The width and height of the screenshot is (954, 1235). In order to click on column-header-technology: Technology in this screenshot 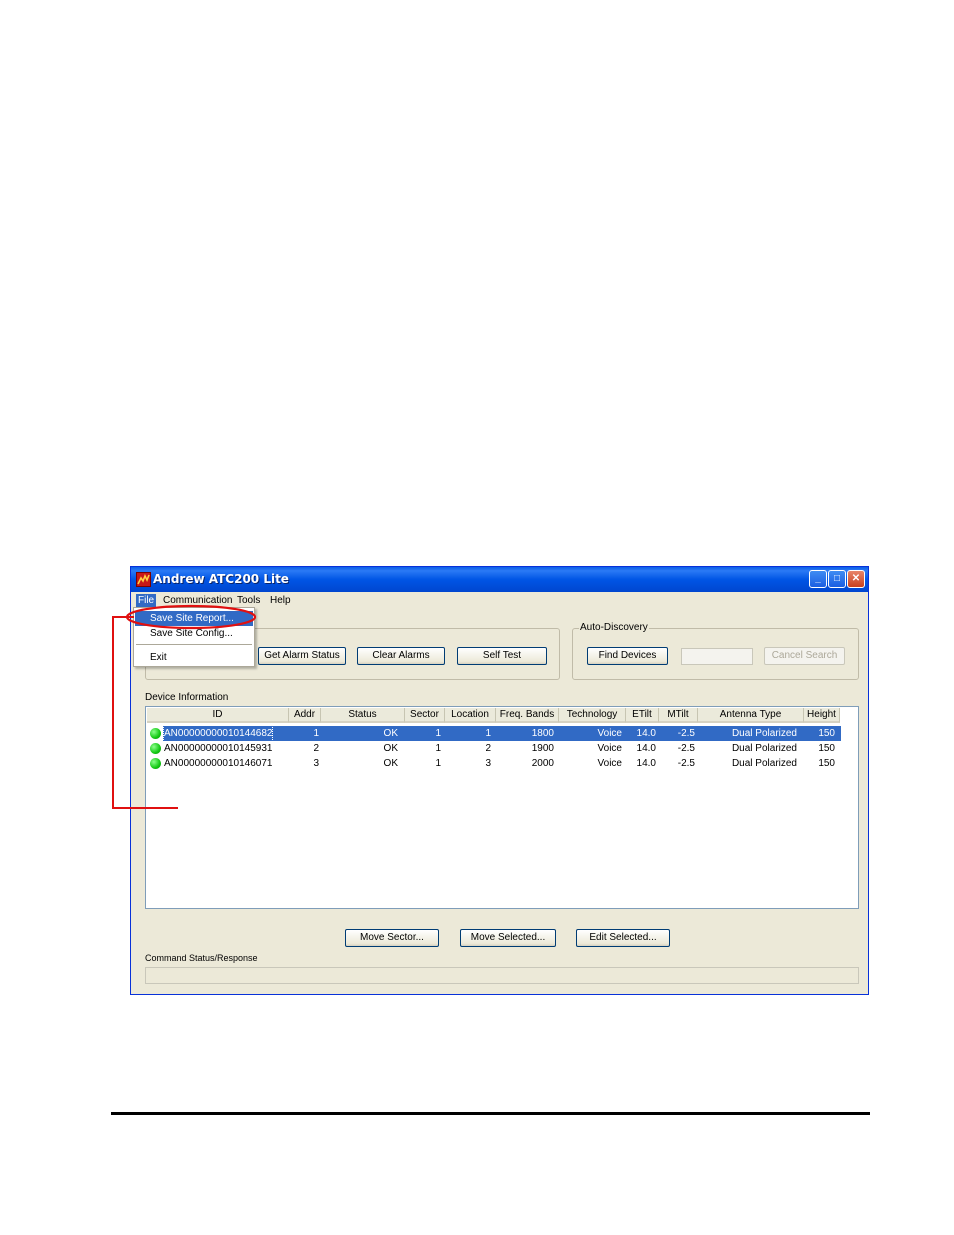, I will do `click(592, 715)`.